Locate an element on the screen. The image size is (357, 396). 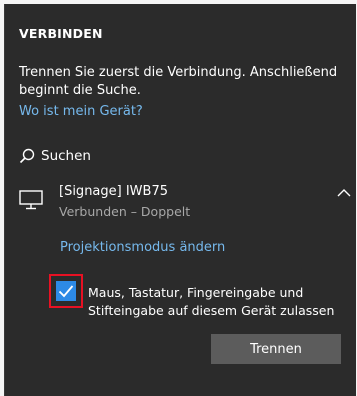
disconnect-button: Trennen is located at coordinates (276, 349).